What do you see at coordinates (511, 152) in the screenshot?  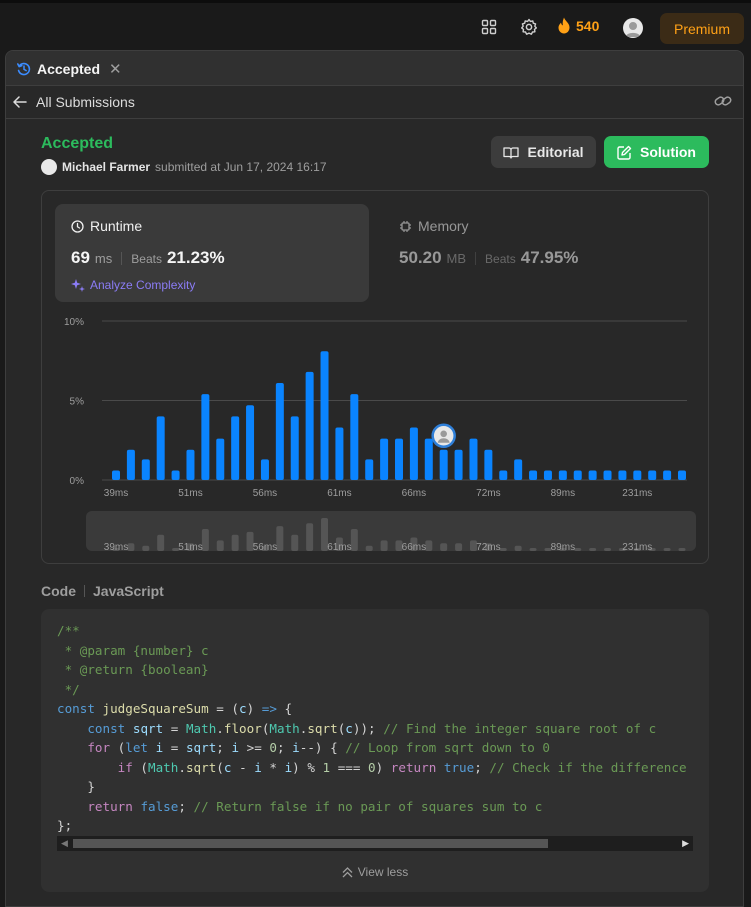 I see `book-icon` at bounding box center [511, 152].